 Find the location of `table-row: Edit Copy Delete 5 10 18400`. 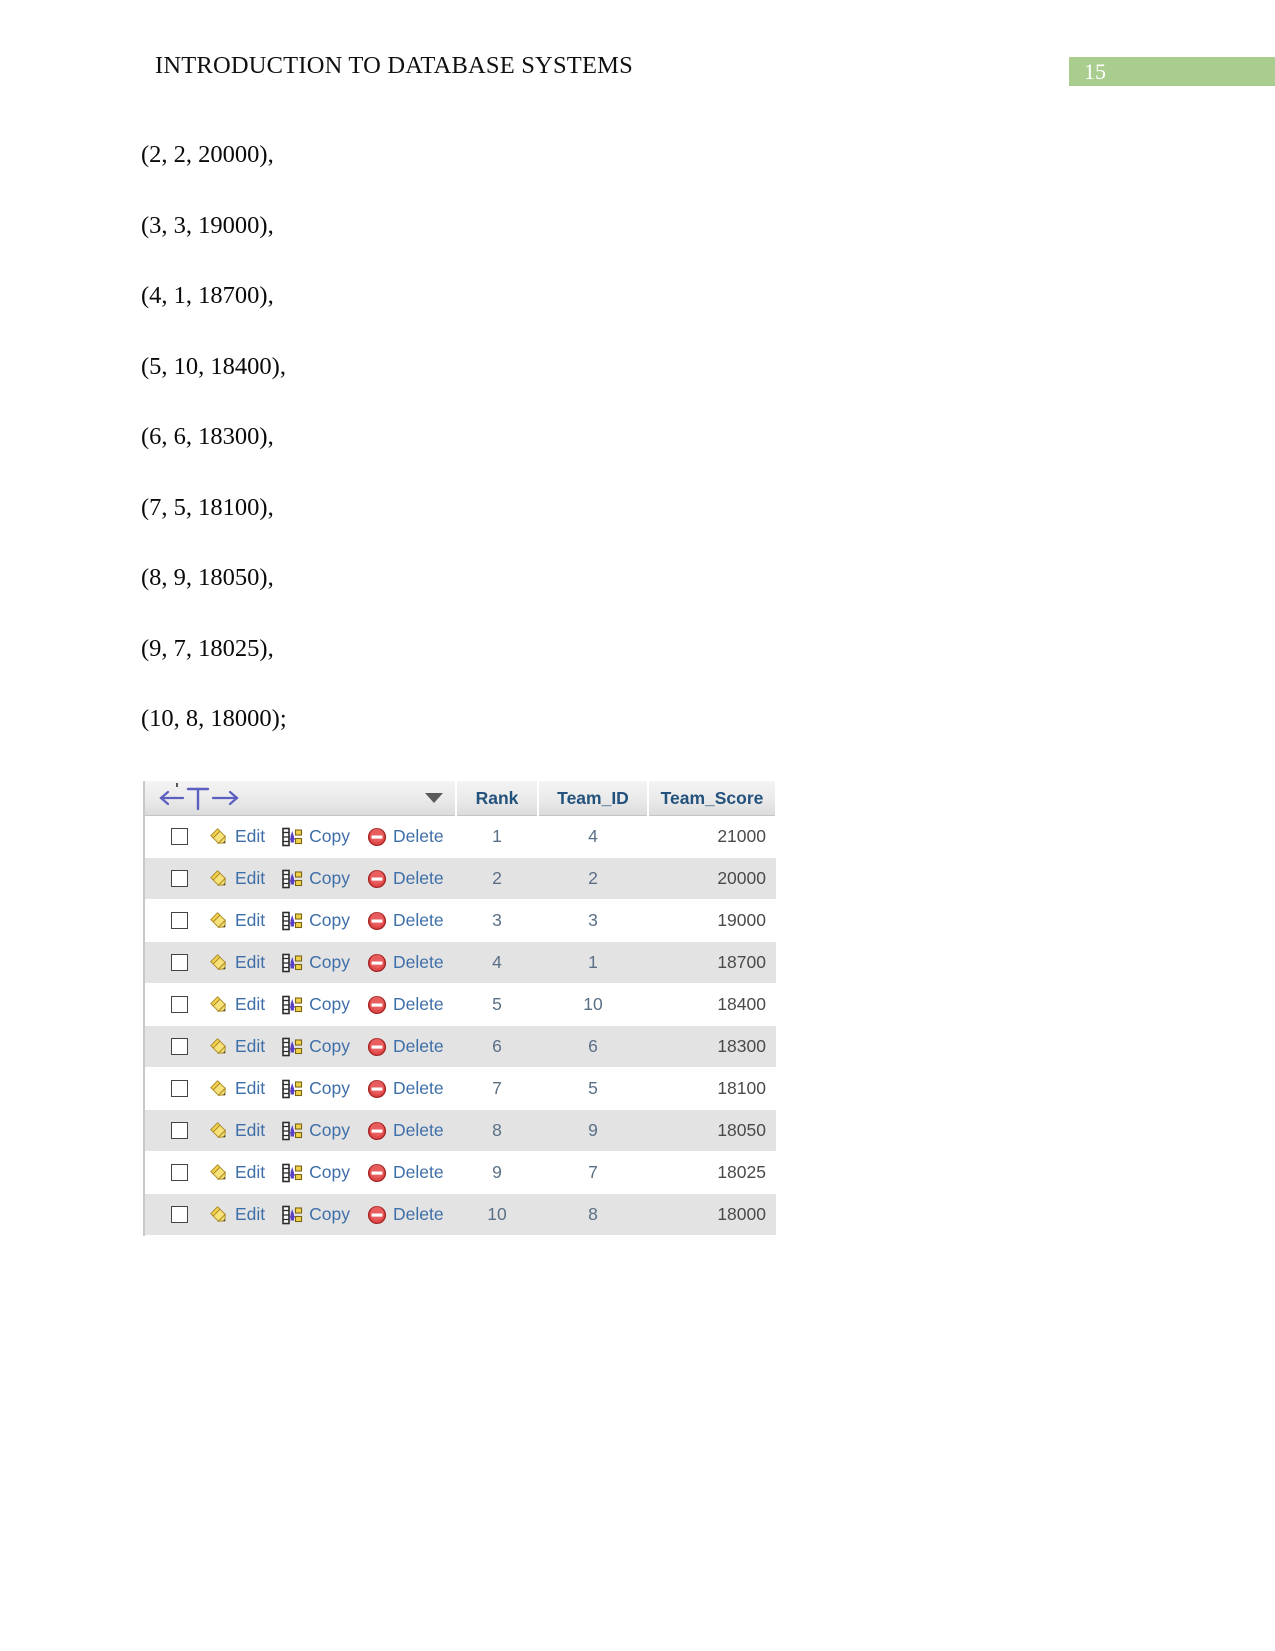

table-row: Edit Copy Delete 5 10 18400 is located at coordinates (460, 1004).